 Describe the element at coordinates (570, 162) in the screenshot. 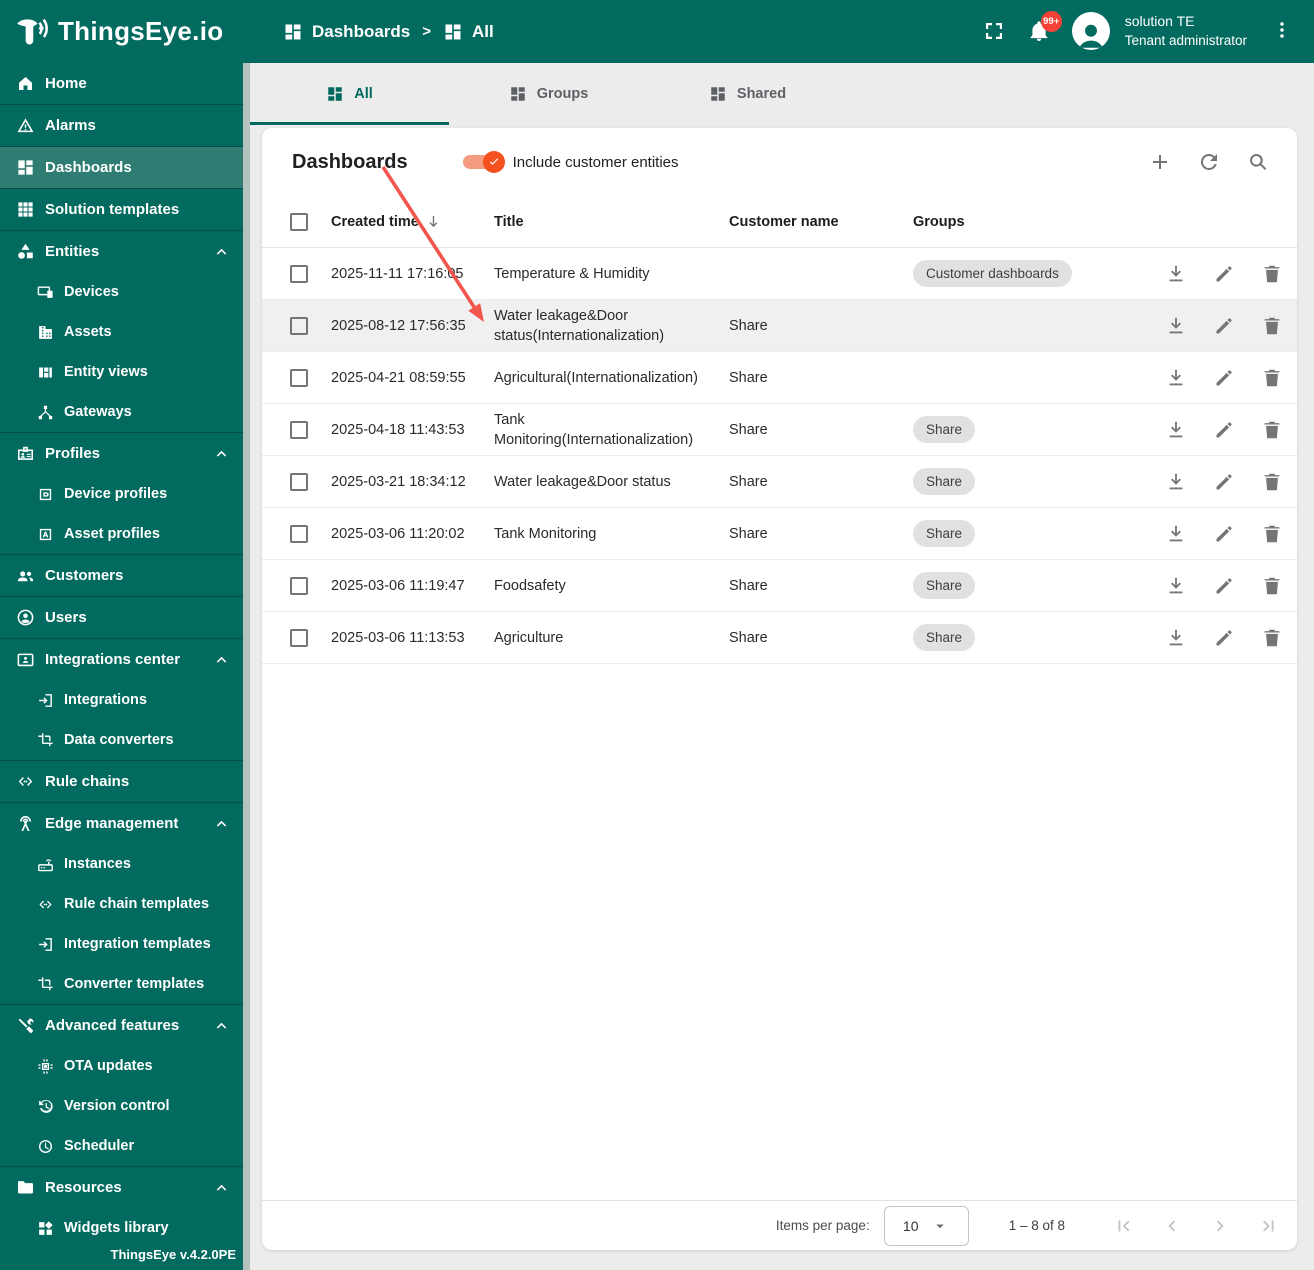

I see `include-customer-entities-toggle: Include customer entities` at that location.